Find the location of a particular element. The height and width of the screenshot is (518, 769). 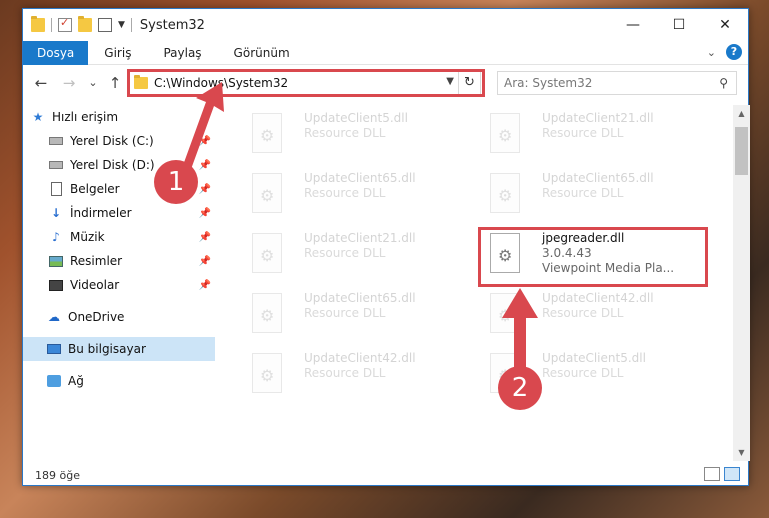

scroll-thumb is located at coordinates (741, 151).